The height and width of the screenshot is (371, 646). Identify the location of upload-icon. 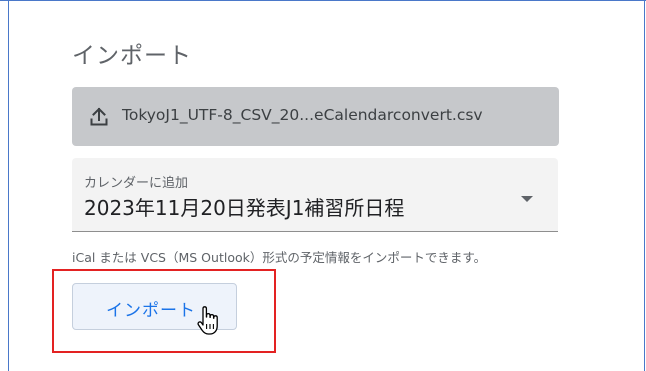
(99, 116).